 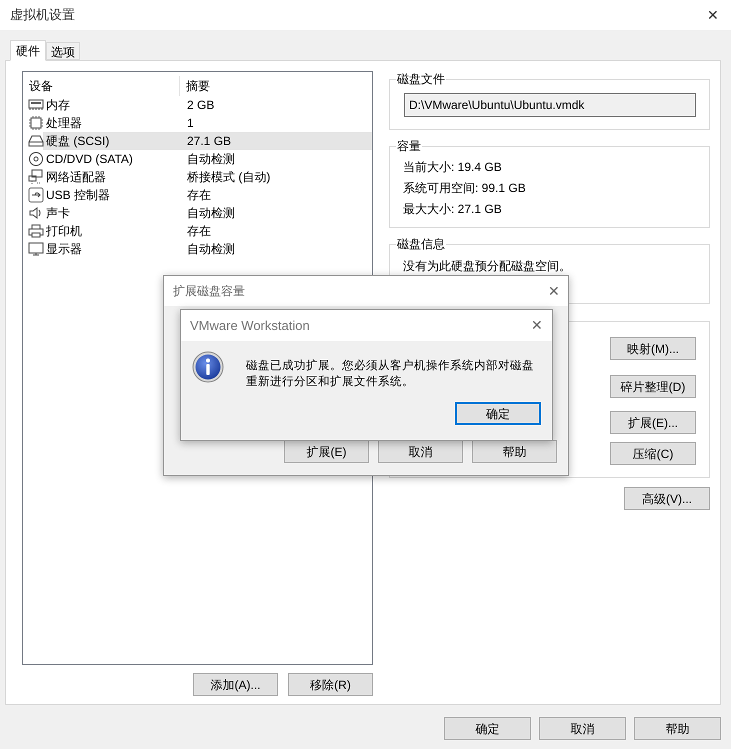 What do you see at coordinates (36, 195) in the screenshot?
I see `usb-icon` at bounding box center [36, 195].